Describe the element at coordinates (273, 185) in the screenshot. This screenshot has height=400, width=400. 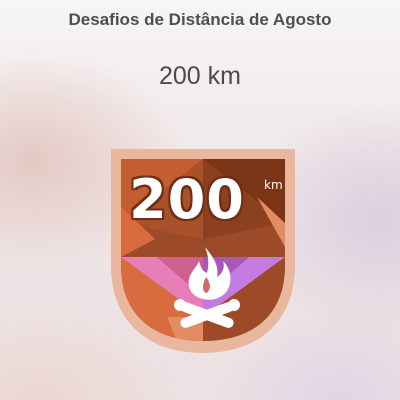
I see `badge-unit: km` at that location.